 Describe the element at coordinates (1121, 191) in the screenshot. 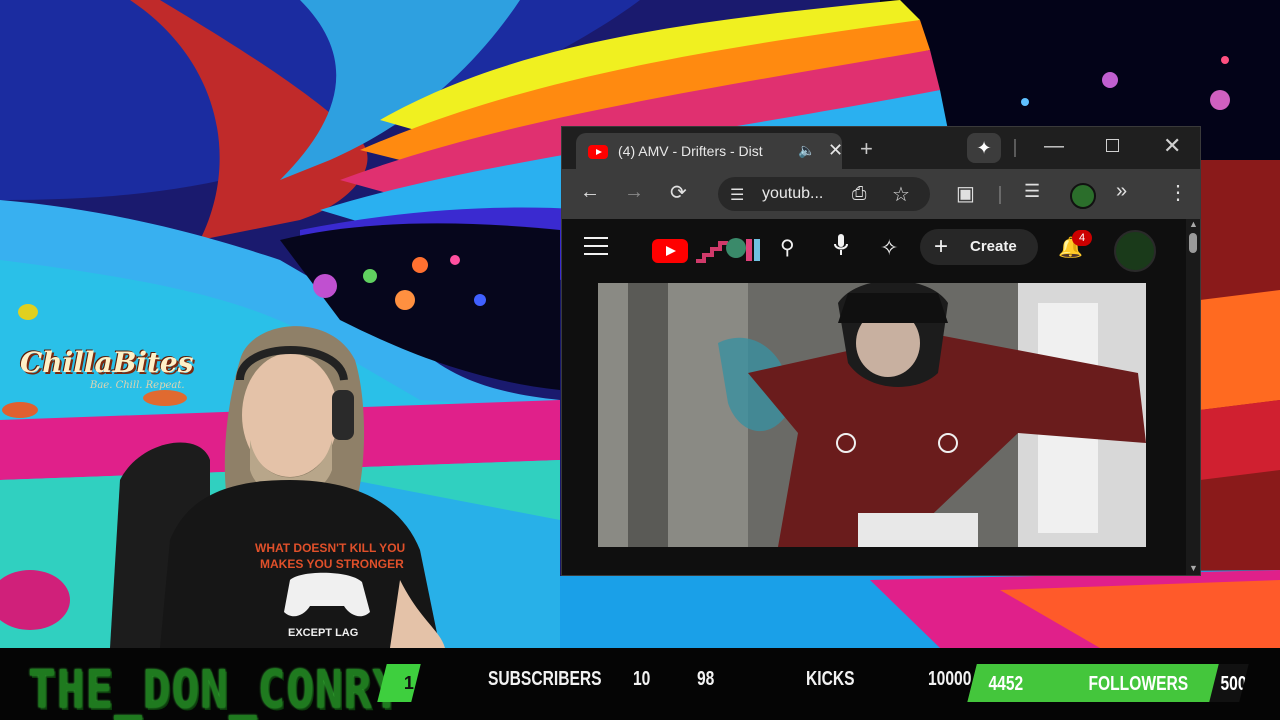

I see `chevron-double-right-icon: »` at that location.